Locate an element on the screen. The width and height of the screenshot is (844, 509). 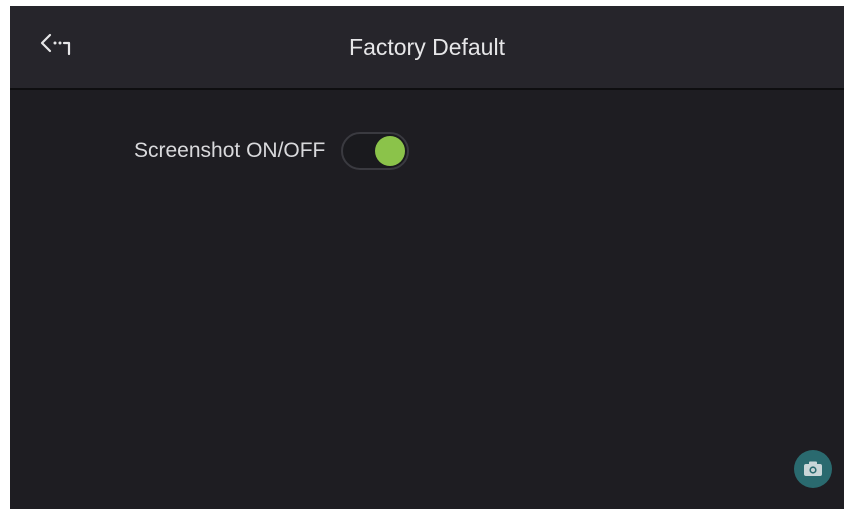
toggle-knob is located at coordinates (390, 151).